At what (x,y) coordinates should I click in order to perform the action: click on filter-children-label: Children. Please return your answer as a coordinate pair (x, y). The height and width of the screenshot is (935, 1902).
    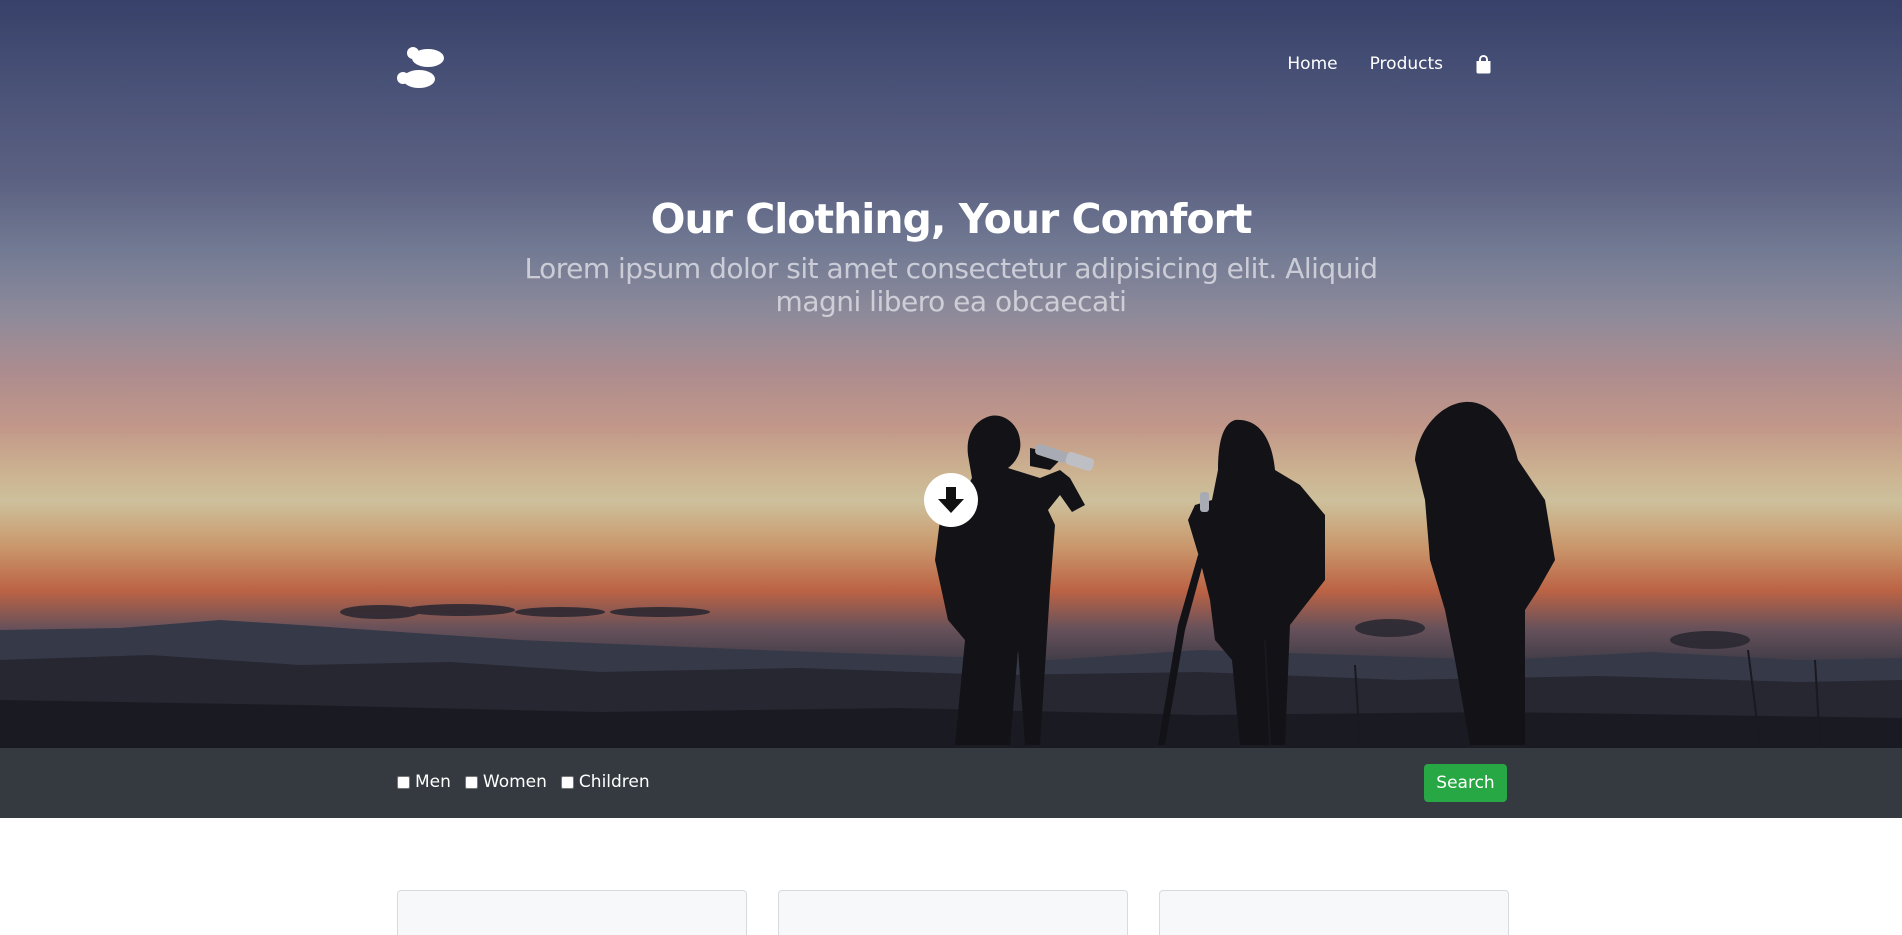
    Looking at the image, I should click on (614, 782).